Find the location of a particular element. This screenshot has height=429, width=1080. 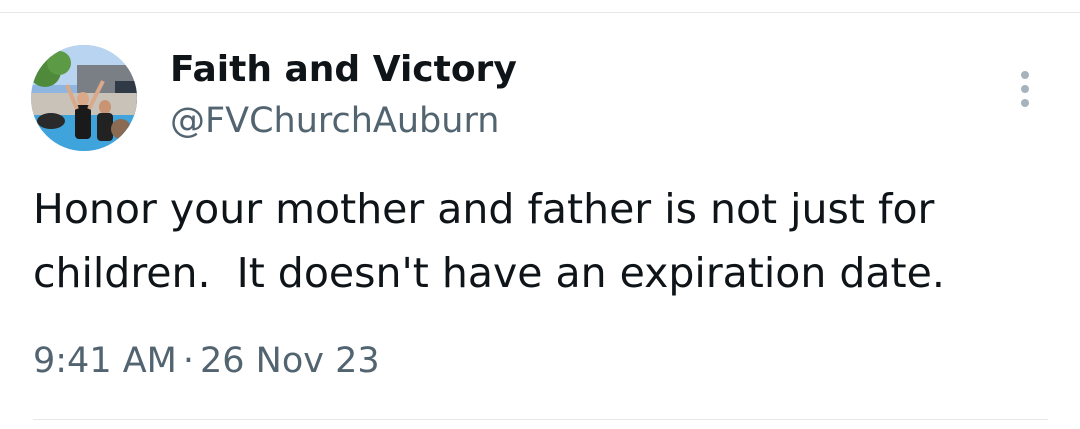

author-avatar is located at coordinates (84, 98).